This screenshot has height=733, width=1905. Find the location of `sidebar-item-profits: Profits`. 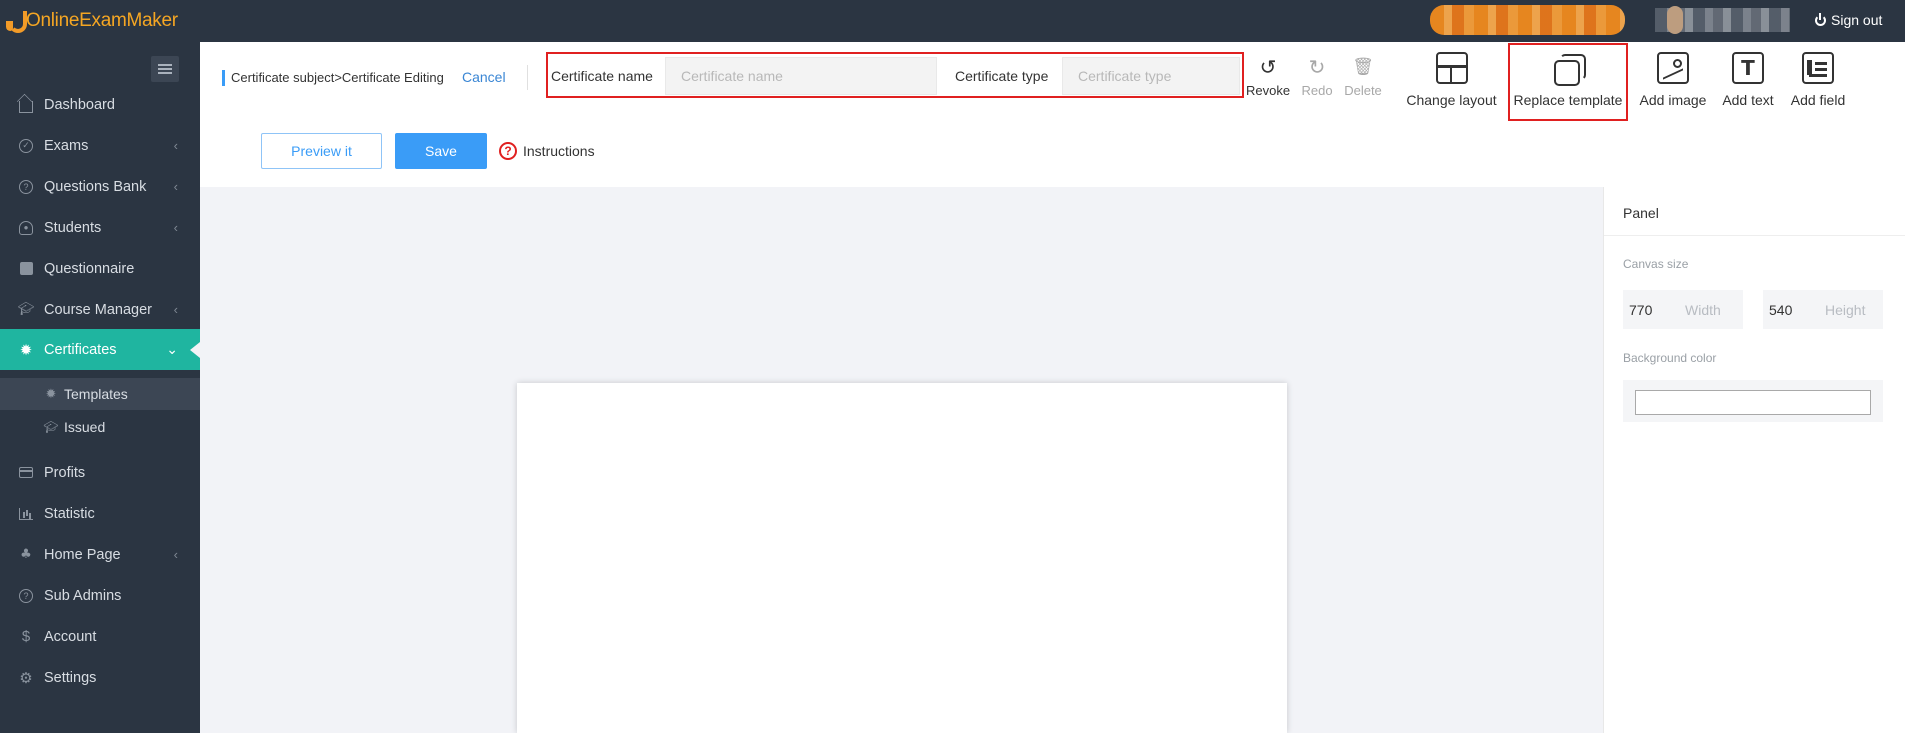

sidebar-item-profits: Profits is located at coordinates (100, 472).